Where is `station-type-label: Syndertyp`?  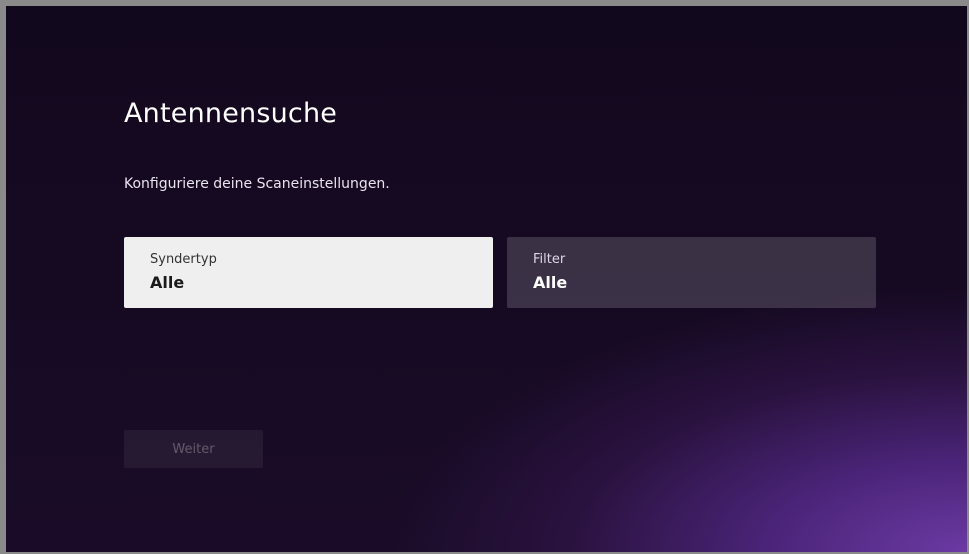
station-type-label: Syndertyp is located at coordinates (183, 259).